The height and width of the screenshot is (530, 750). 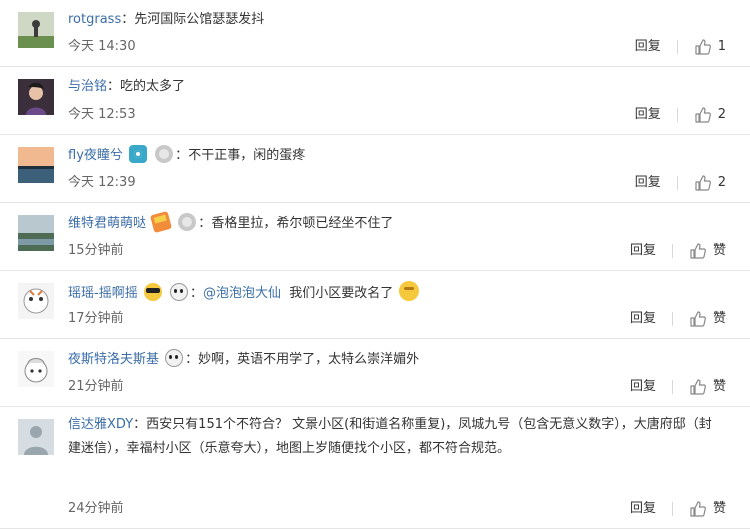 I want to click on comment-content: 瑶瑶-摇啊摇 ：@泡泡泡大仙 我们小区要改名了, so click(x=399, y=292).